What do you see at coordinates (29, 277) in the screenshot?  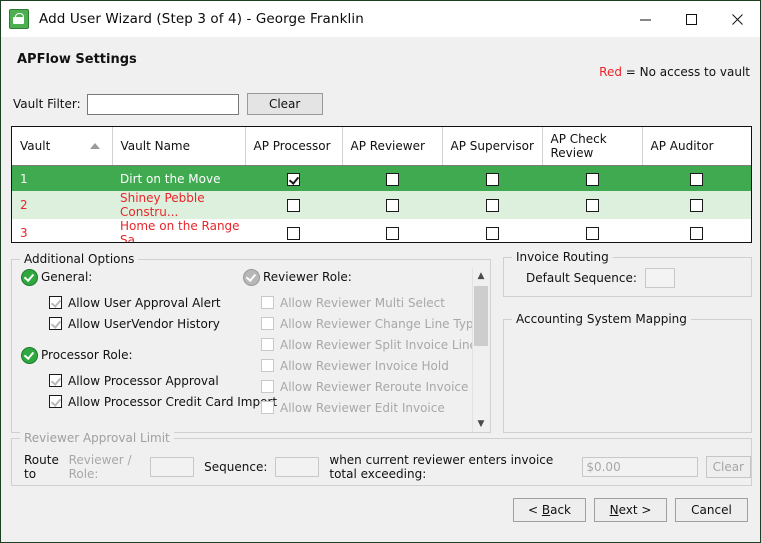 I see `check-circle-icon` at bounding box center [29, 277].